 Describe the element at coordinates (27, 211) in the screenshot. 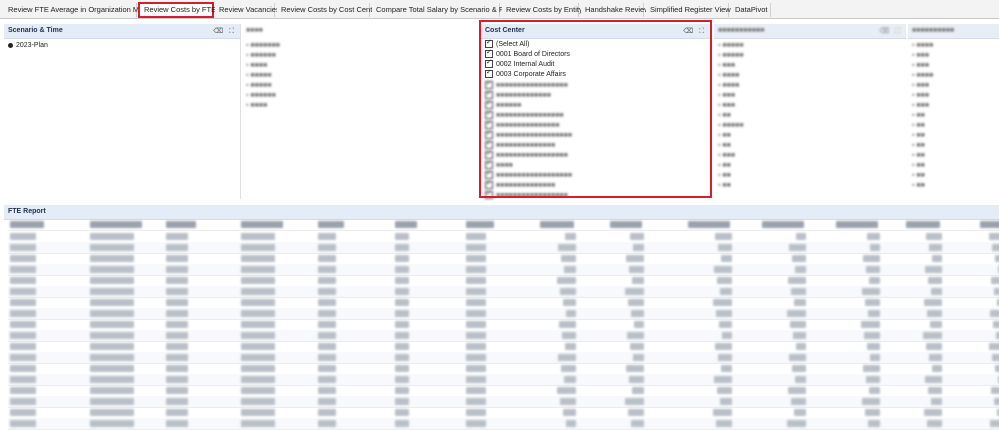

I see `fte-report-title: FTE Report` at that location.